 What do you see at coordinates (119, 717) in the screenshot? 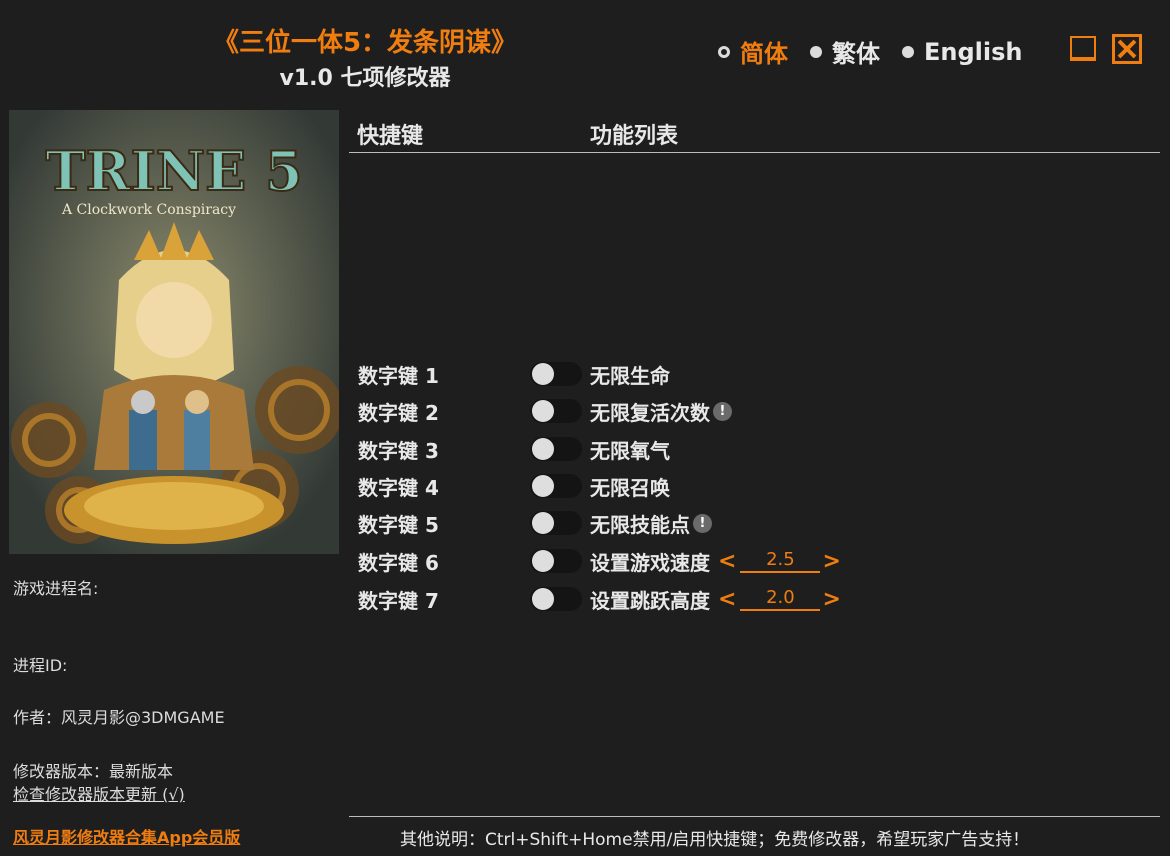
I see `author-label: 作者：风灵月影@3DMGAME` at bounding box center [119, 717].